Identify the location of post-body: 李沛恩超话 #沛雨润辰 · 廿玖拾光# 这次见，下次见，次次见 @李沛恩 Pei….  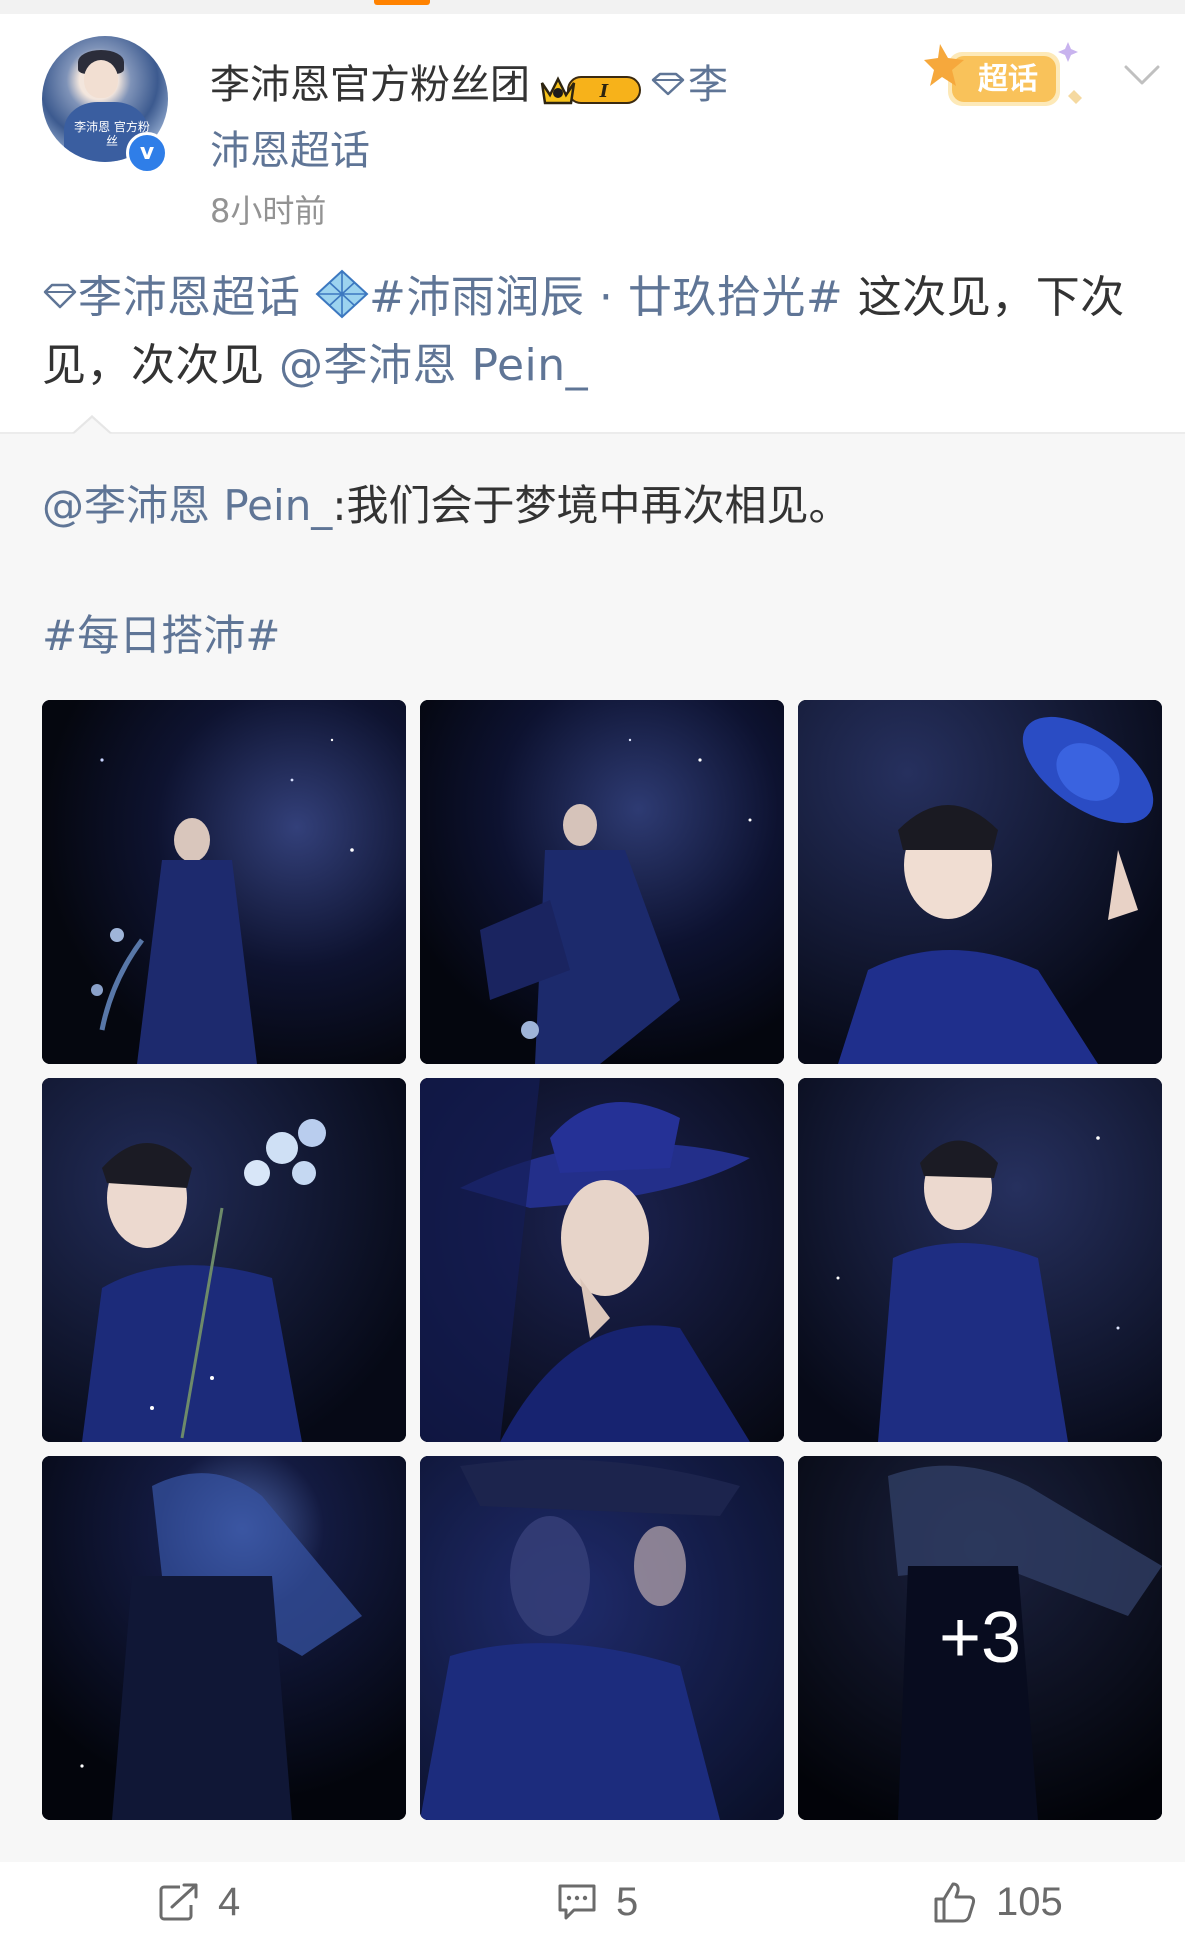
(592, 332).